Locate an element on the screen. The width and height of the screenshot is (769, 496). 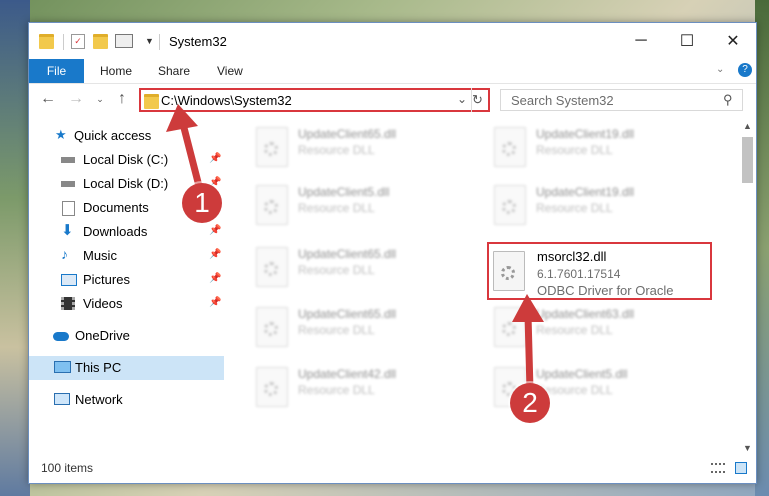
step-1-badge: 1 is located at coordinates (202, 203).